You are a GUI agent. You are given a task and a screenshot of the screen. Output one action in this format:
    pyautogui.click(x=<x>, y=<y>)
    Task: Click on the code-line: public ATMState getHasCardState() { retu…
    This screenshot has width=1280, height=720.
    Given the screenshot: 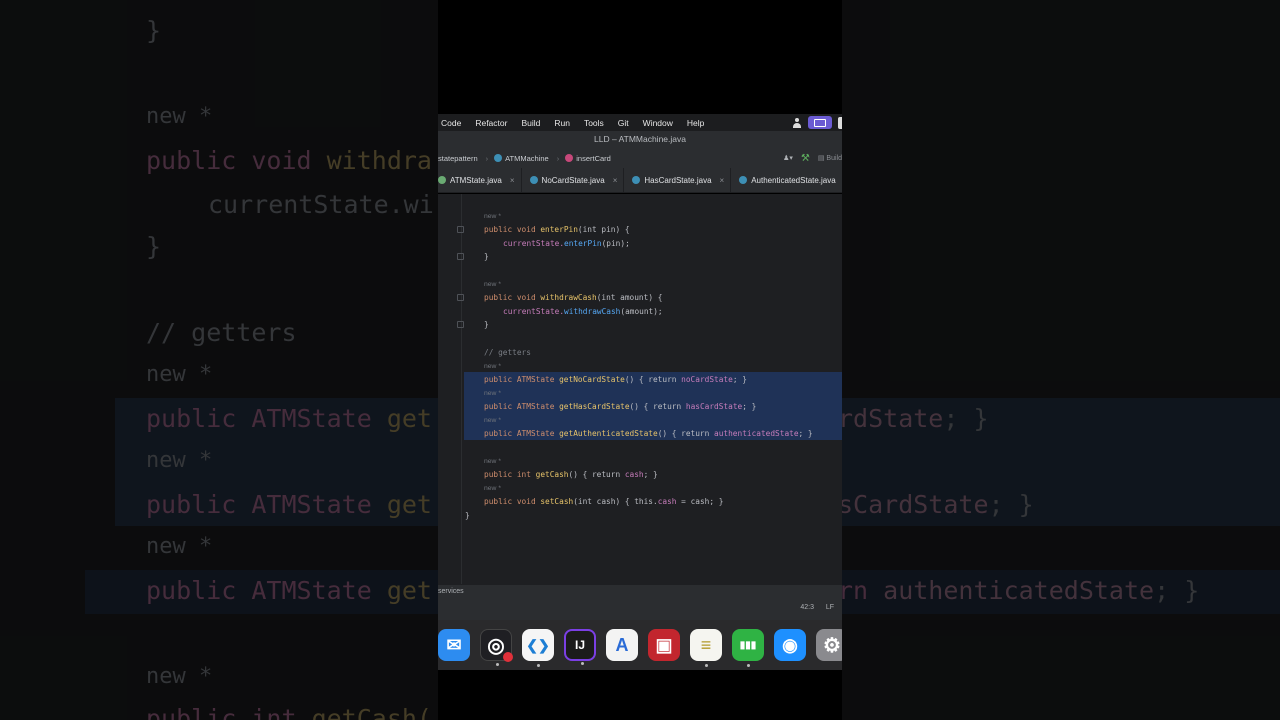 What is the action you would take?
    pyautogui.click(x=620, y=406)
    